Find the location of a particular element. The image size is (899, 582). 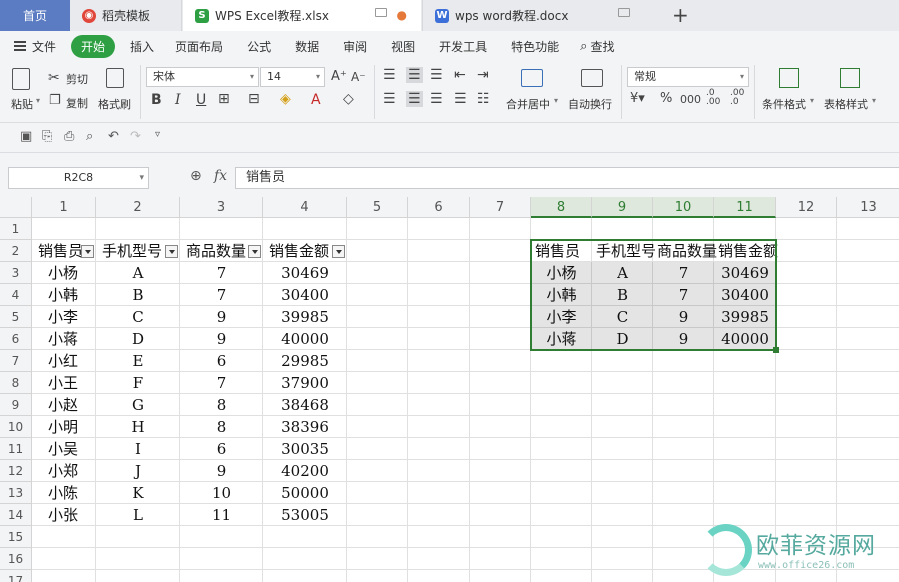

cell: A is located at coordinates (138, 273).